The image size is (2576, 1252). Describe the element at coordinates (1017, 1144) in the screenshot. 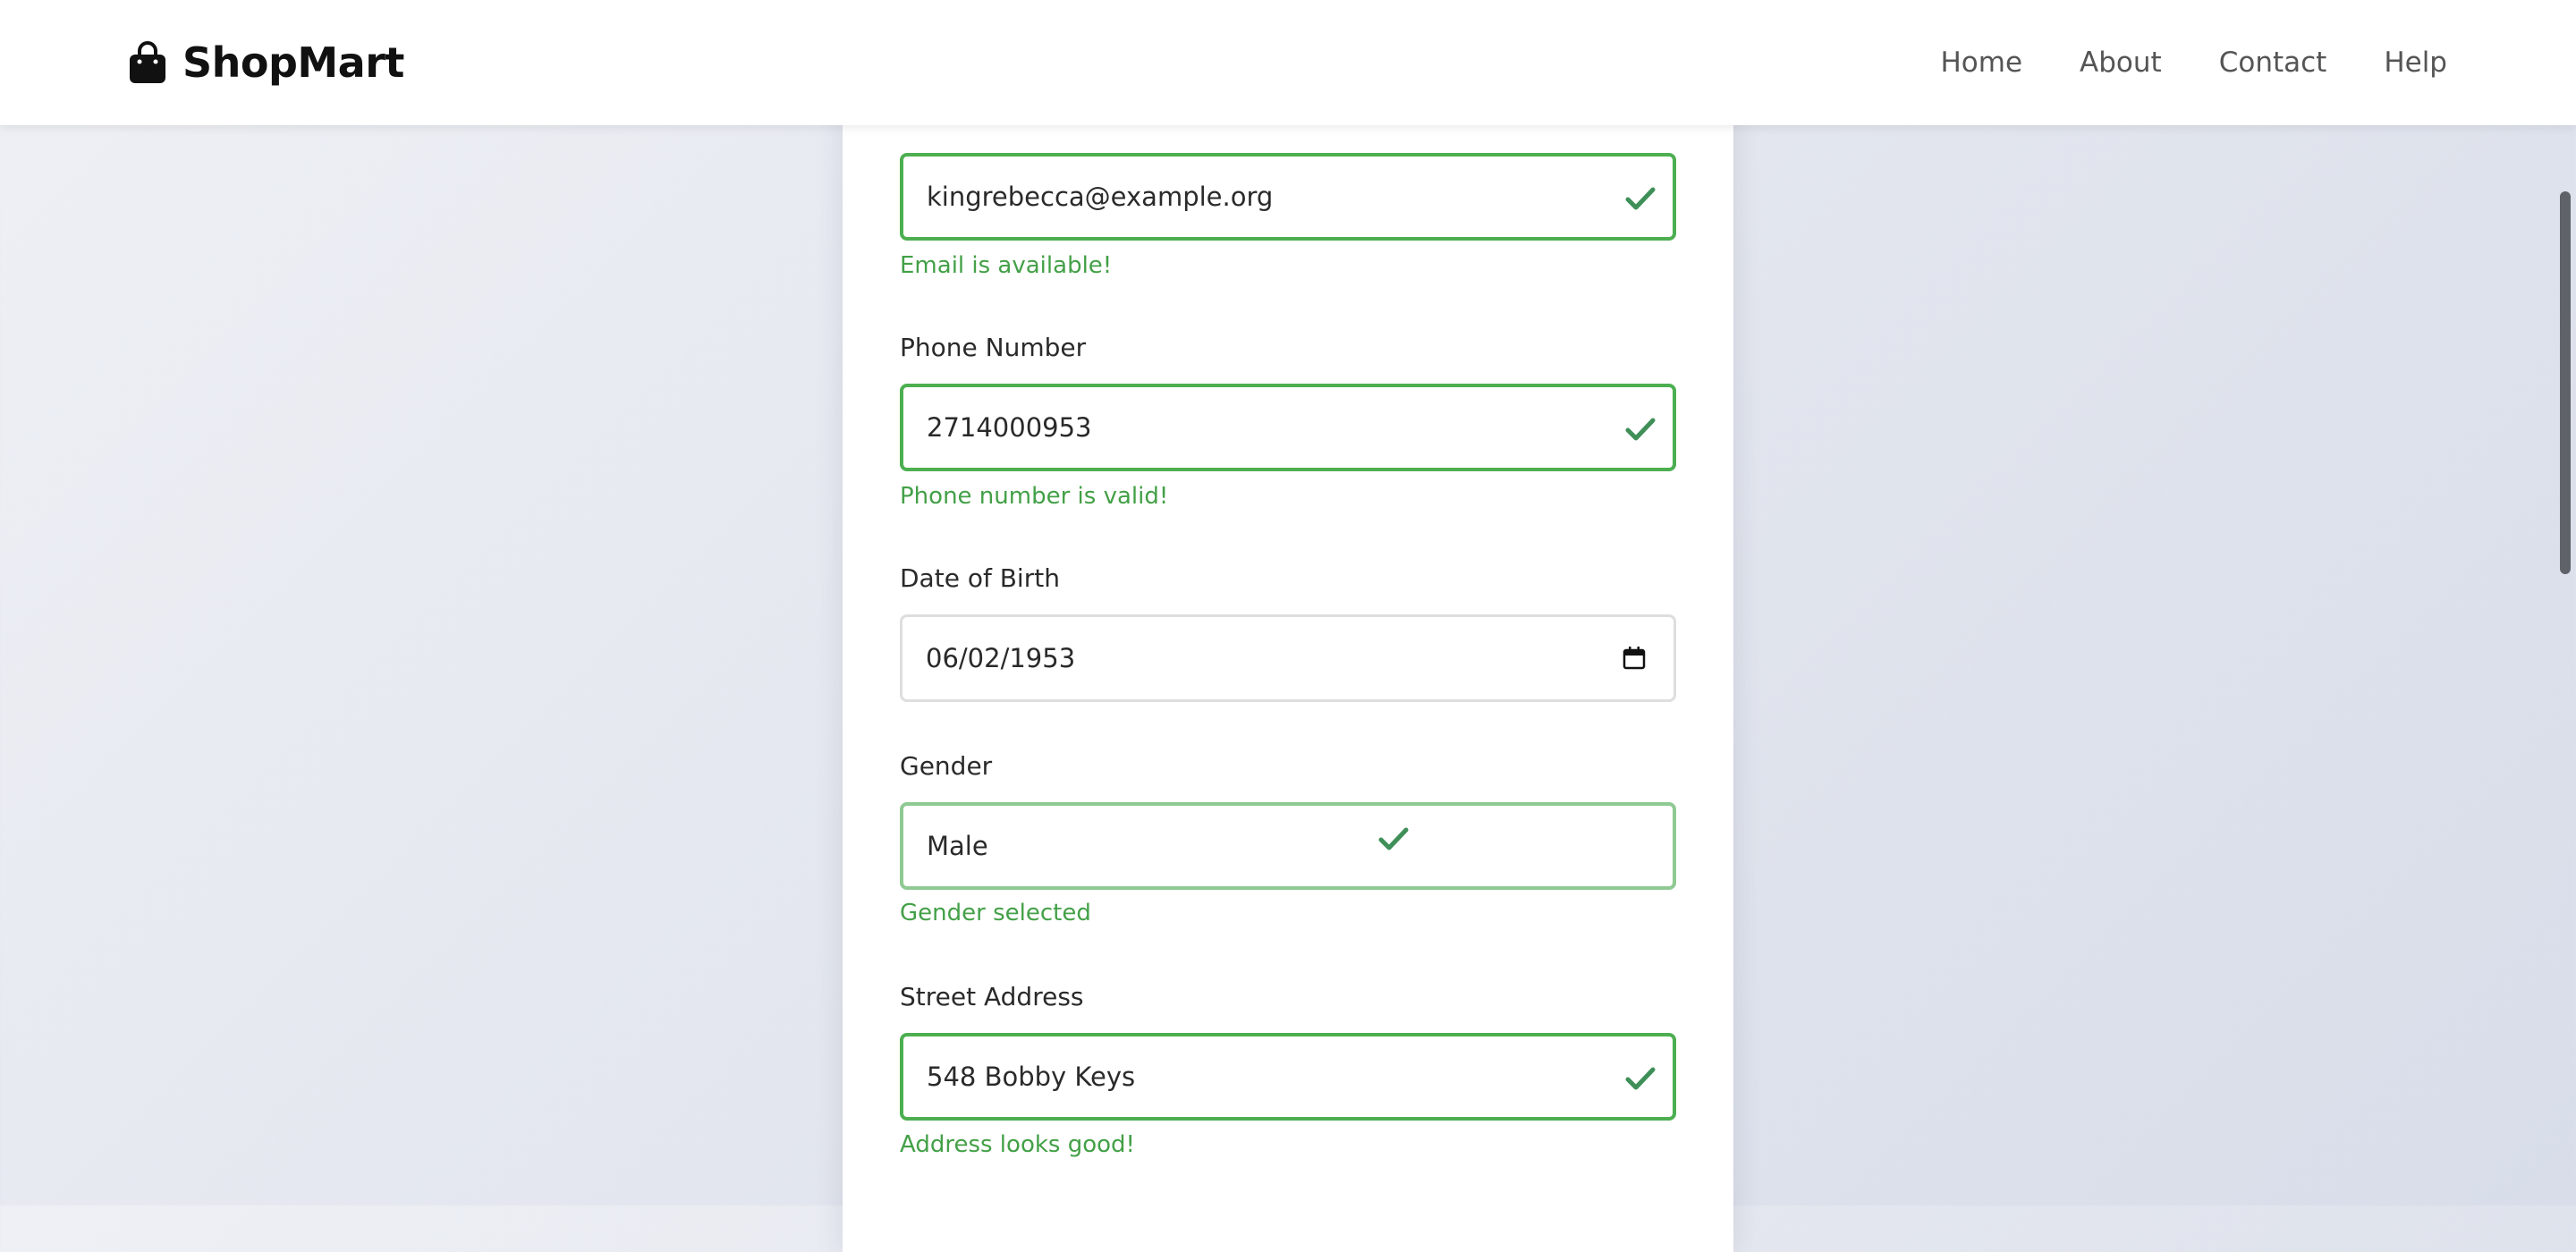

I see `address-help-text: Address looks good!` at that location.